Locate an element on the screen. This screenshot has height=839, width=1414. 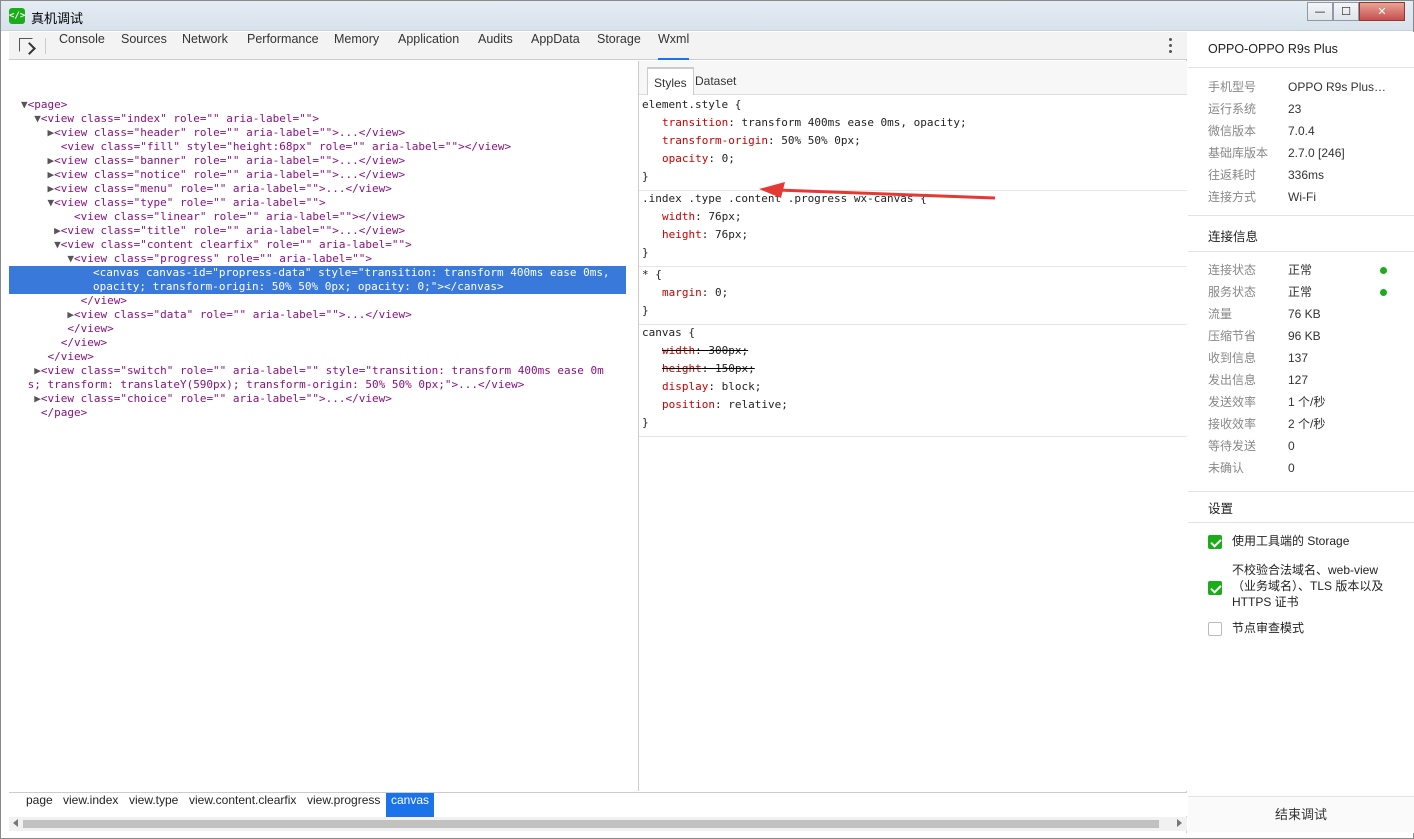
tab-appdata: AppData is located at coordinates (555, 46).